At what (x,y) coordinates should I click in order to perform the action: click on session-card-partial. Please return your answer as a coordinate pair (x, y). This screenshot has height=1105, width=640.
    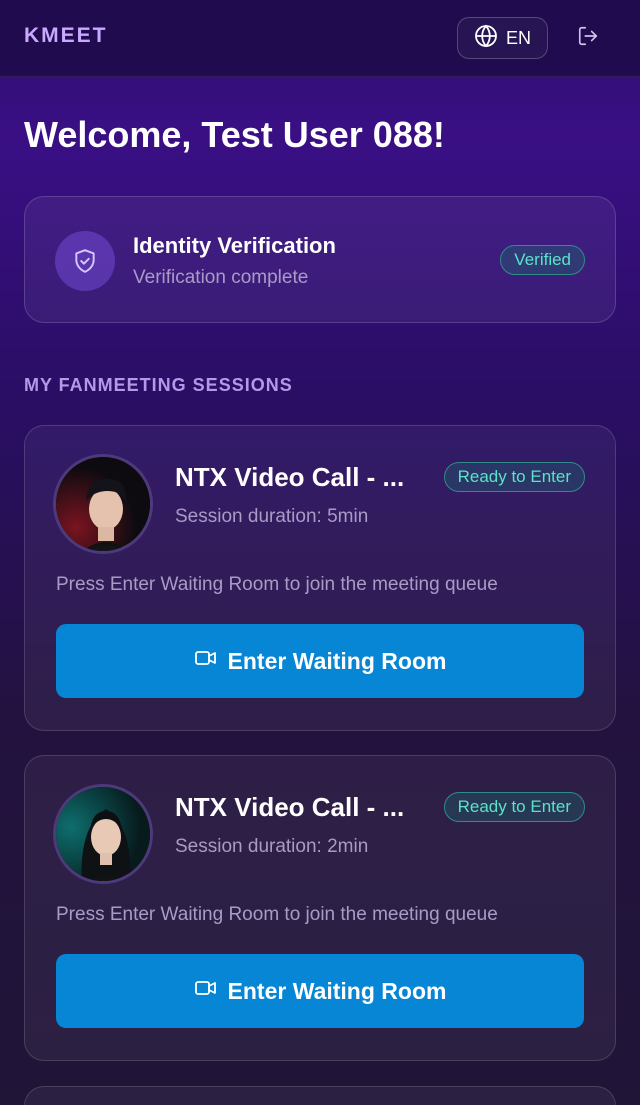
    Looking at the image, I should click on (320, 1095).